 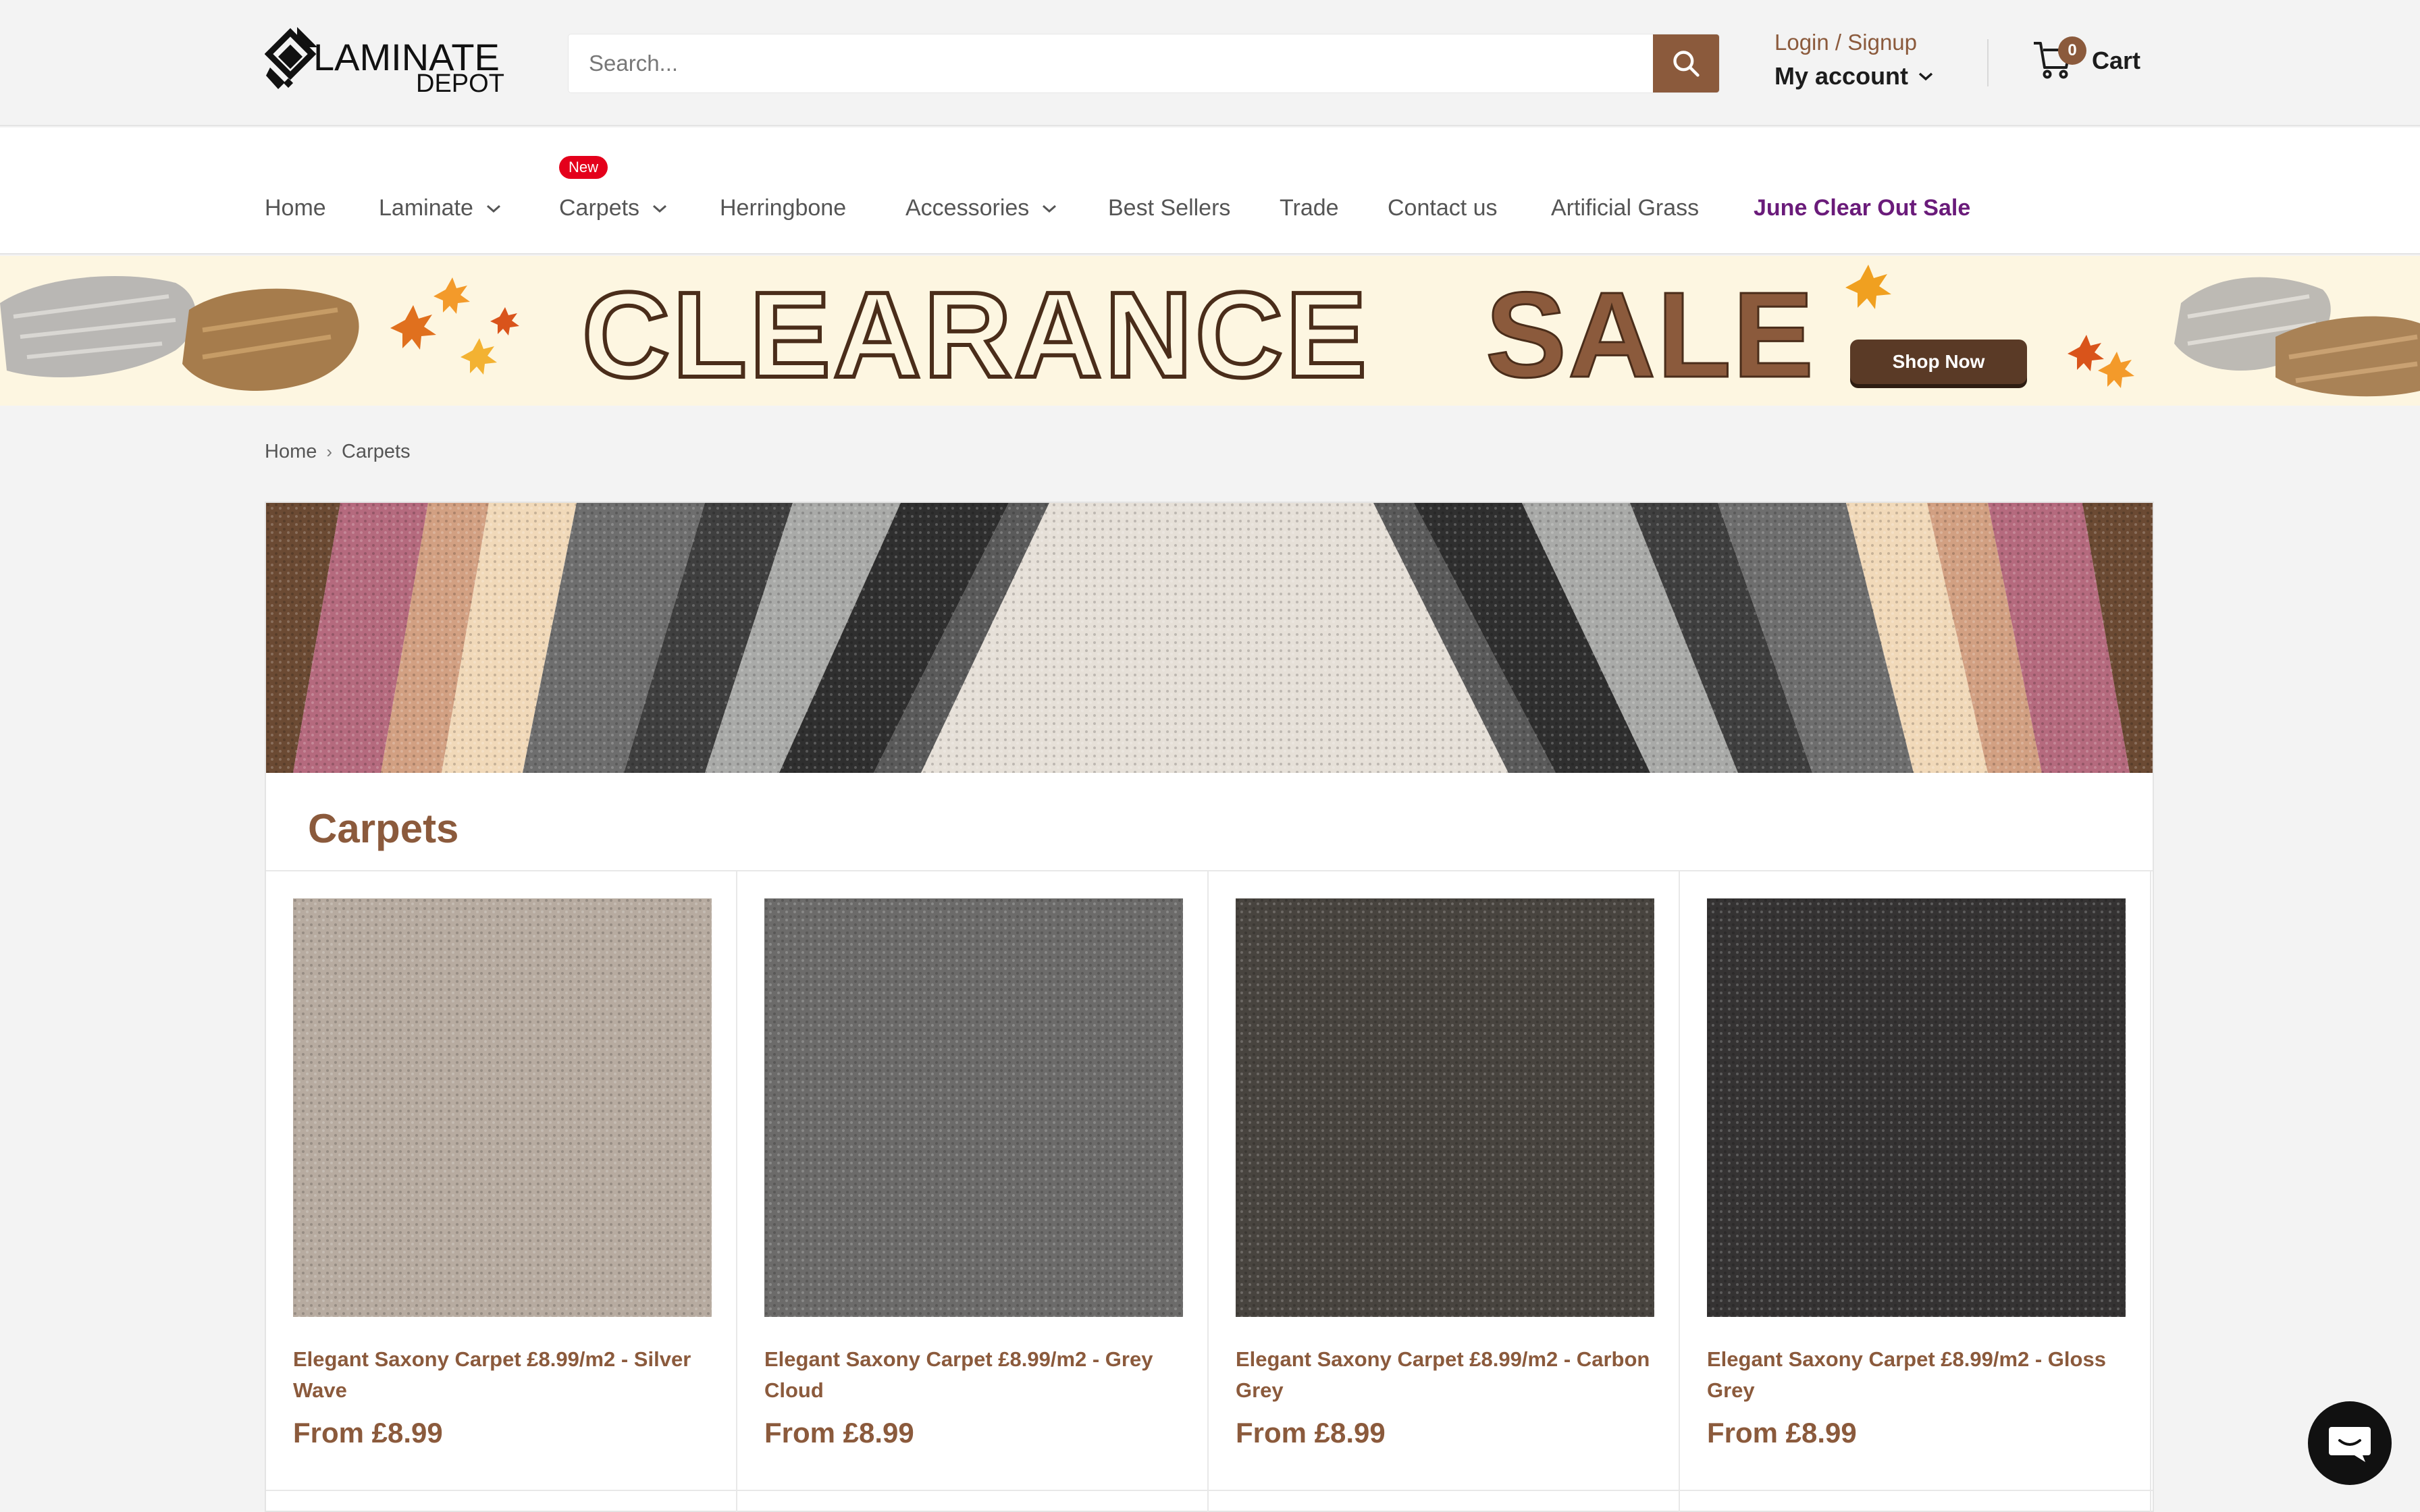 What do you see at coordinates (1938, 362) in the screenshot?
I see `shop-now-button: Shop Now` at bounding box center [1938, 362].